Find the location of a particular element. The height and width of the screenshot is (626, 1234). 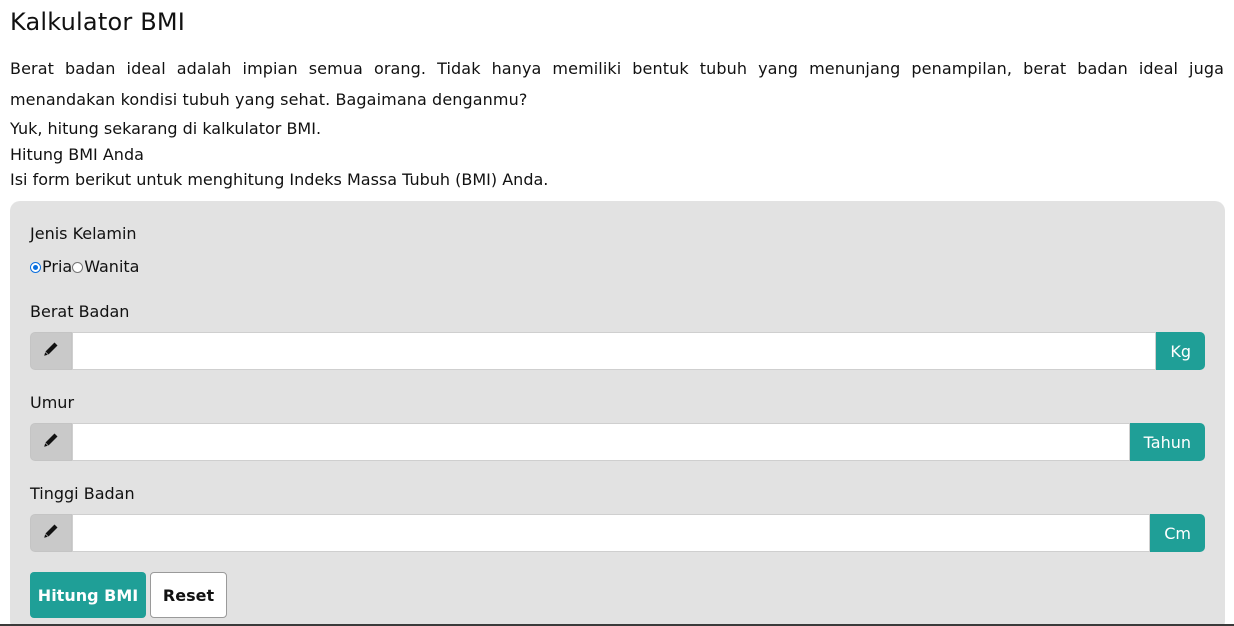

radio-button-pria is located at coordinates (35, 267).